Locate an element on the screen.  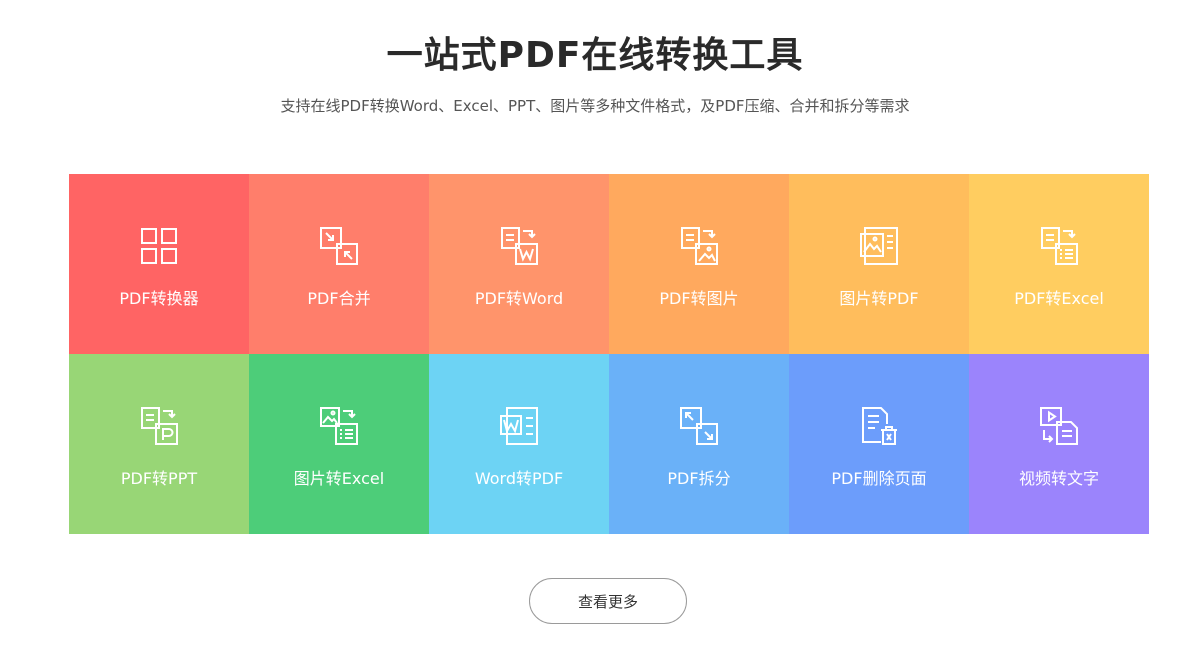
tool-label: PDF转Excel is located at coordinates (1059, 298).